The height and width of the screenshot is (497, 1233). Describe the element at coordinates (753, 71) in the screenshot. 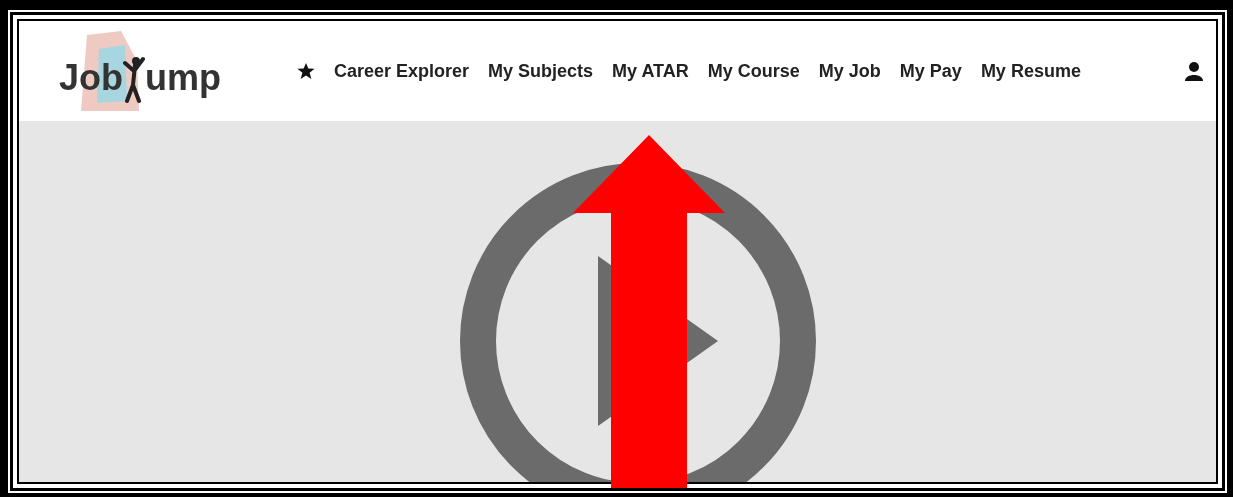

I see `nav-link: My Course` at that location.